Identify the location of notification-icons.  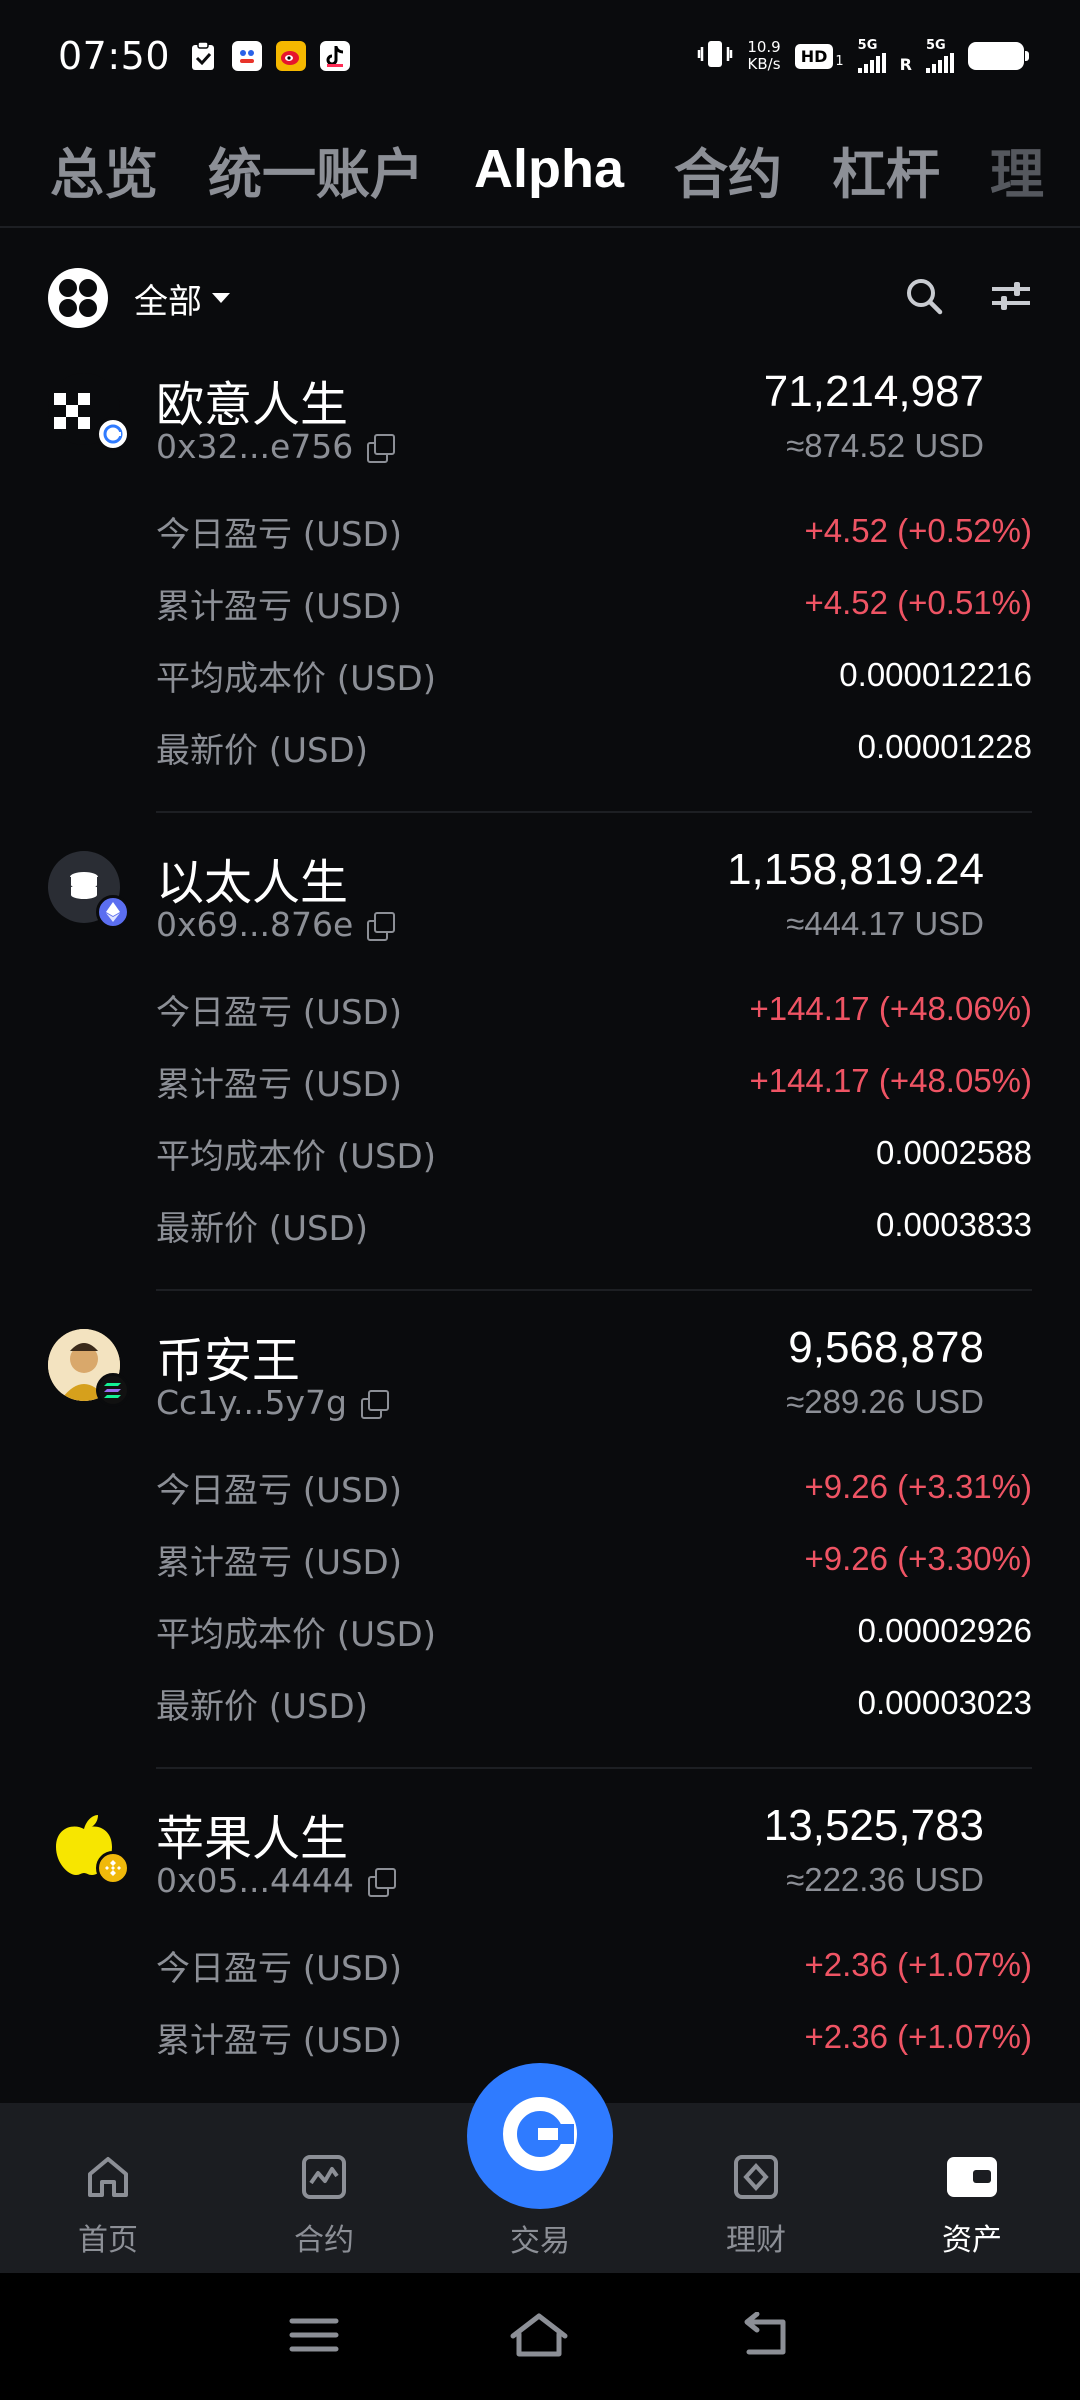
(269, 56).